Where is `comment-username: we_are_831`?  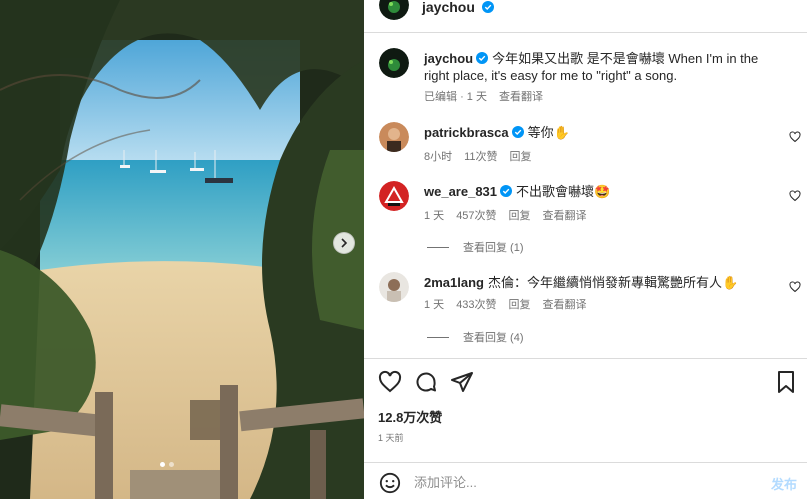 comment-username: we_are_831 is located at coordinates (468, 191).